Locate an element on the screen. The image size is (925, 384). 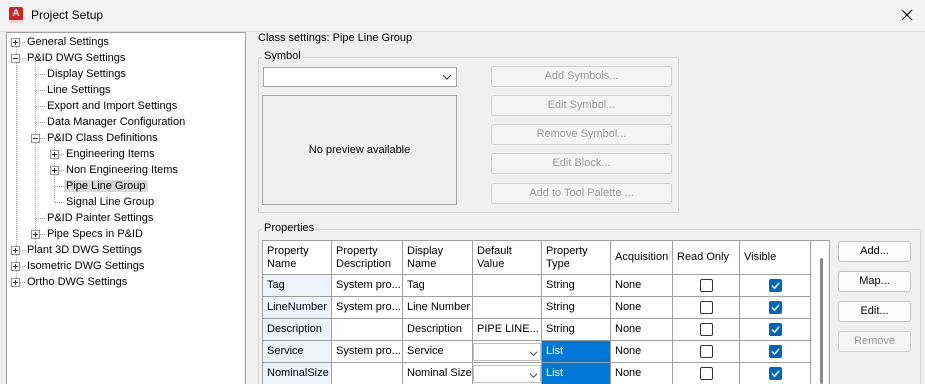
column-header: Property Description is located at coordinates (367, 258).